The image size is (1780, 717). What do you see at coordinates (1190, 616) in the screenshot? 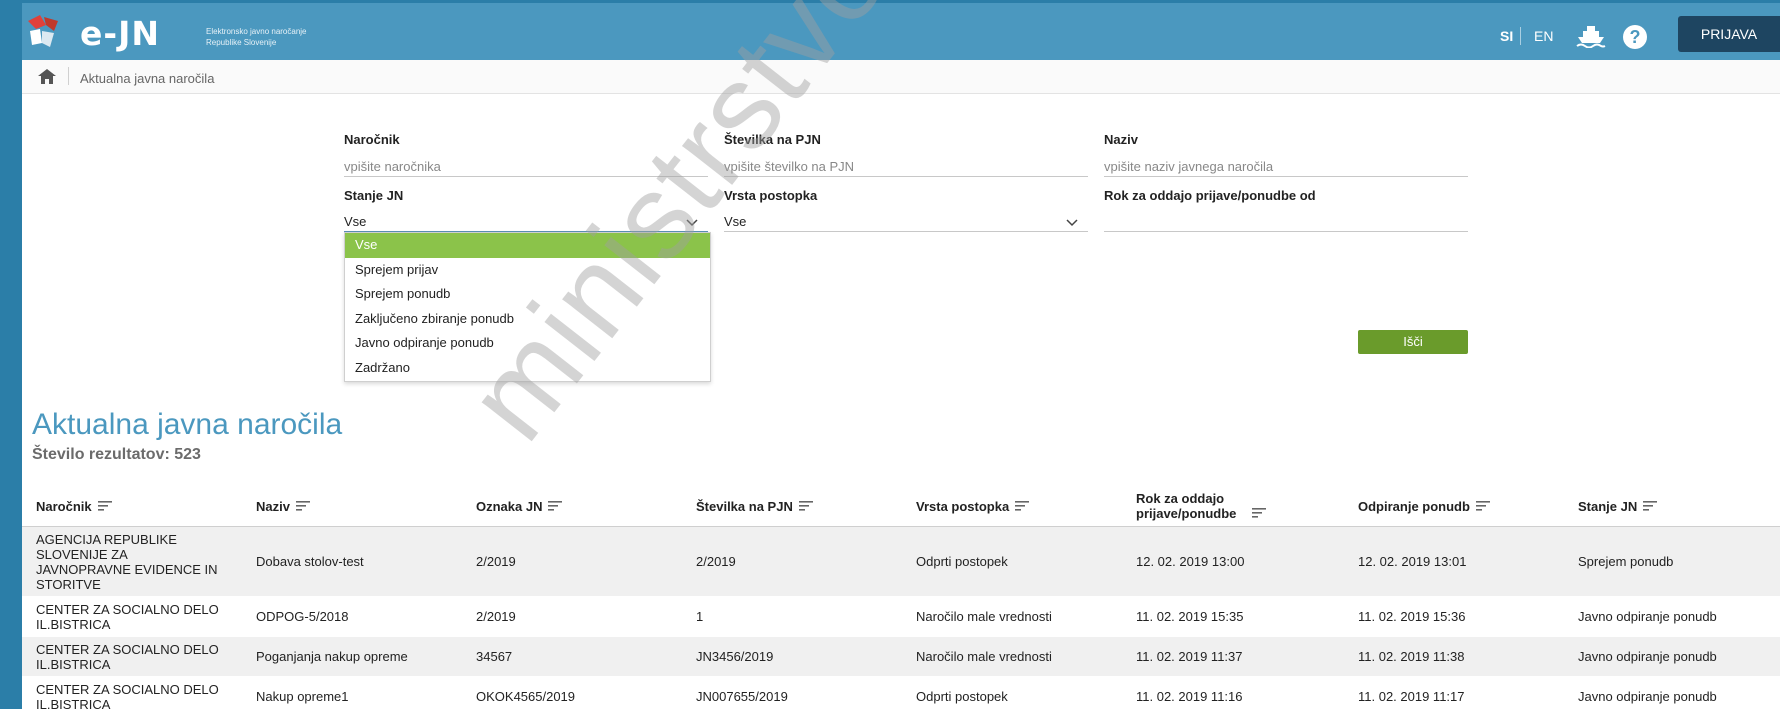
I see `cell-rok: 11. 02. 2019 15:35` at bounding box center [1190, 616].